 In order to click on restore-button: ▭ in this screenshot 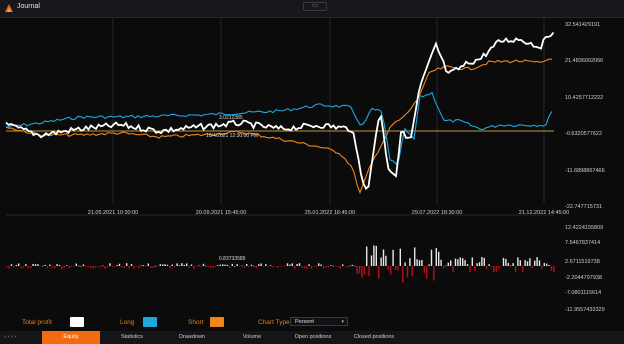, I will do `click(315, 6)`.